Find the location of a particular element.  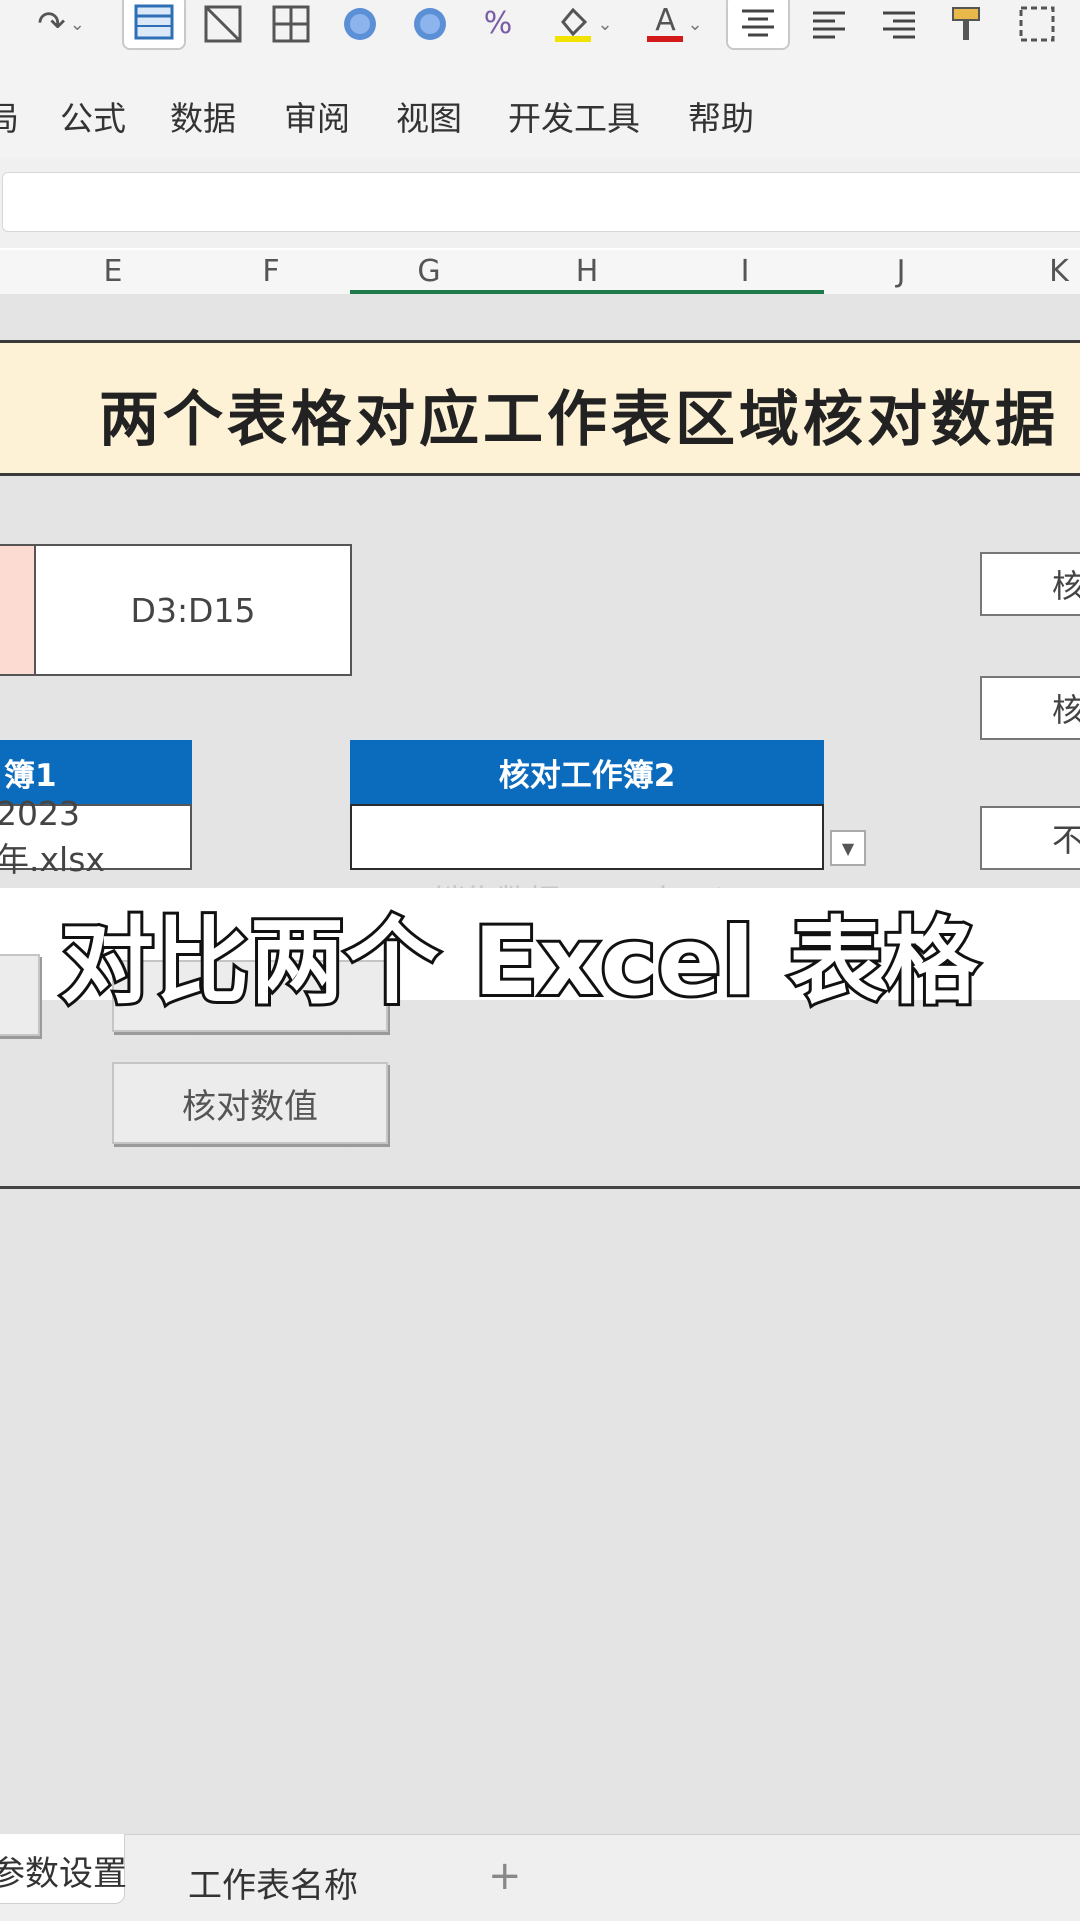

format-painter-icon is located at coordinates (967, 24).